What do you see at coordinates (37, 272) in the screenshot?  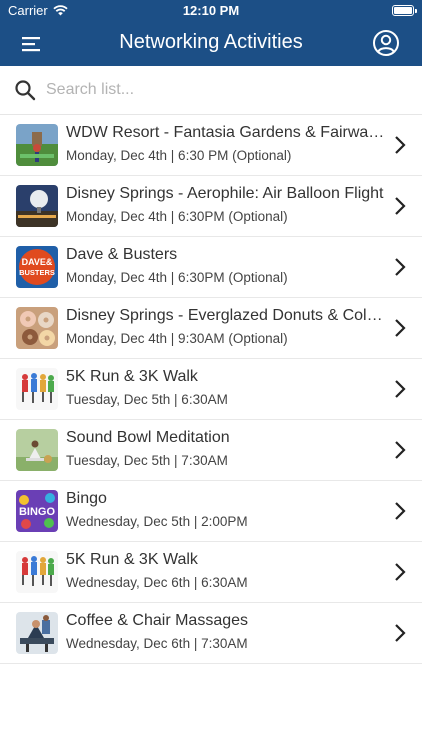 I see `svg-text: BUSTERS` at bounding box center [37, 272].